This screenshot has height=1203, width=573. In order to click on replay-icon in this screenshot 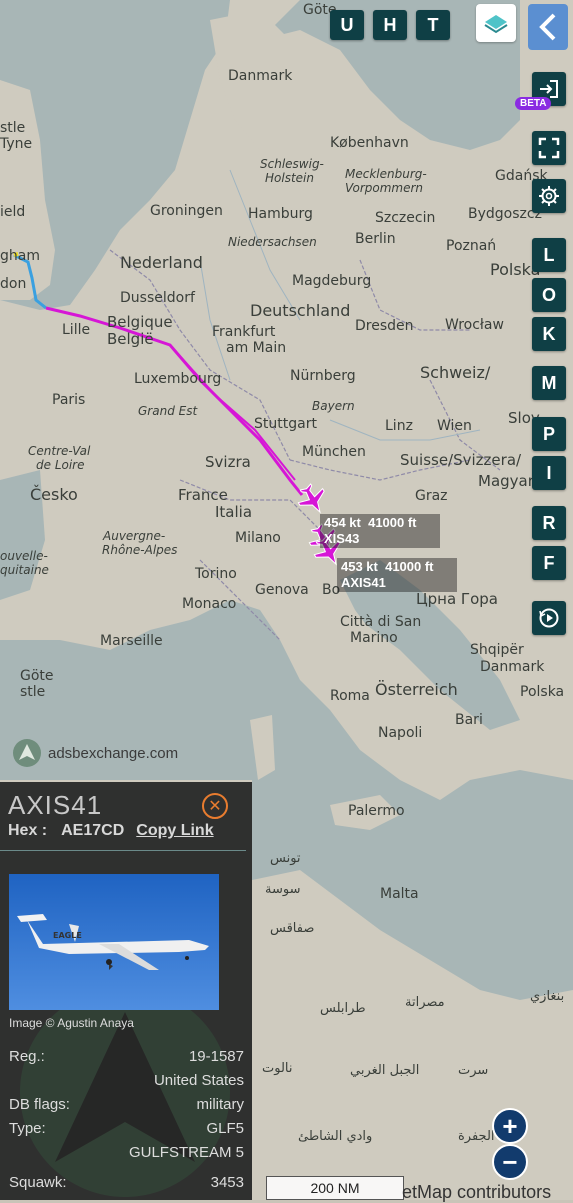, I will do `click(549, 618)`.